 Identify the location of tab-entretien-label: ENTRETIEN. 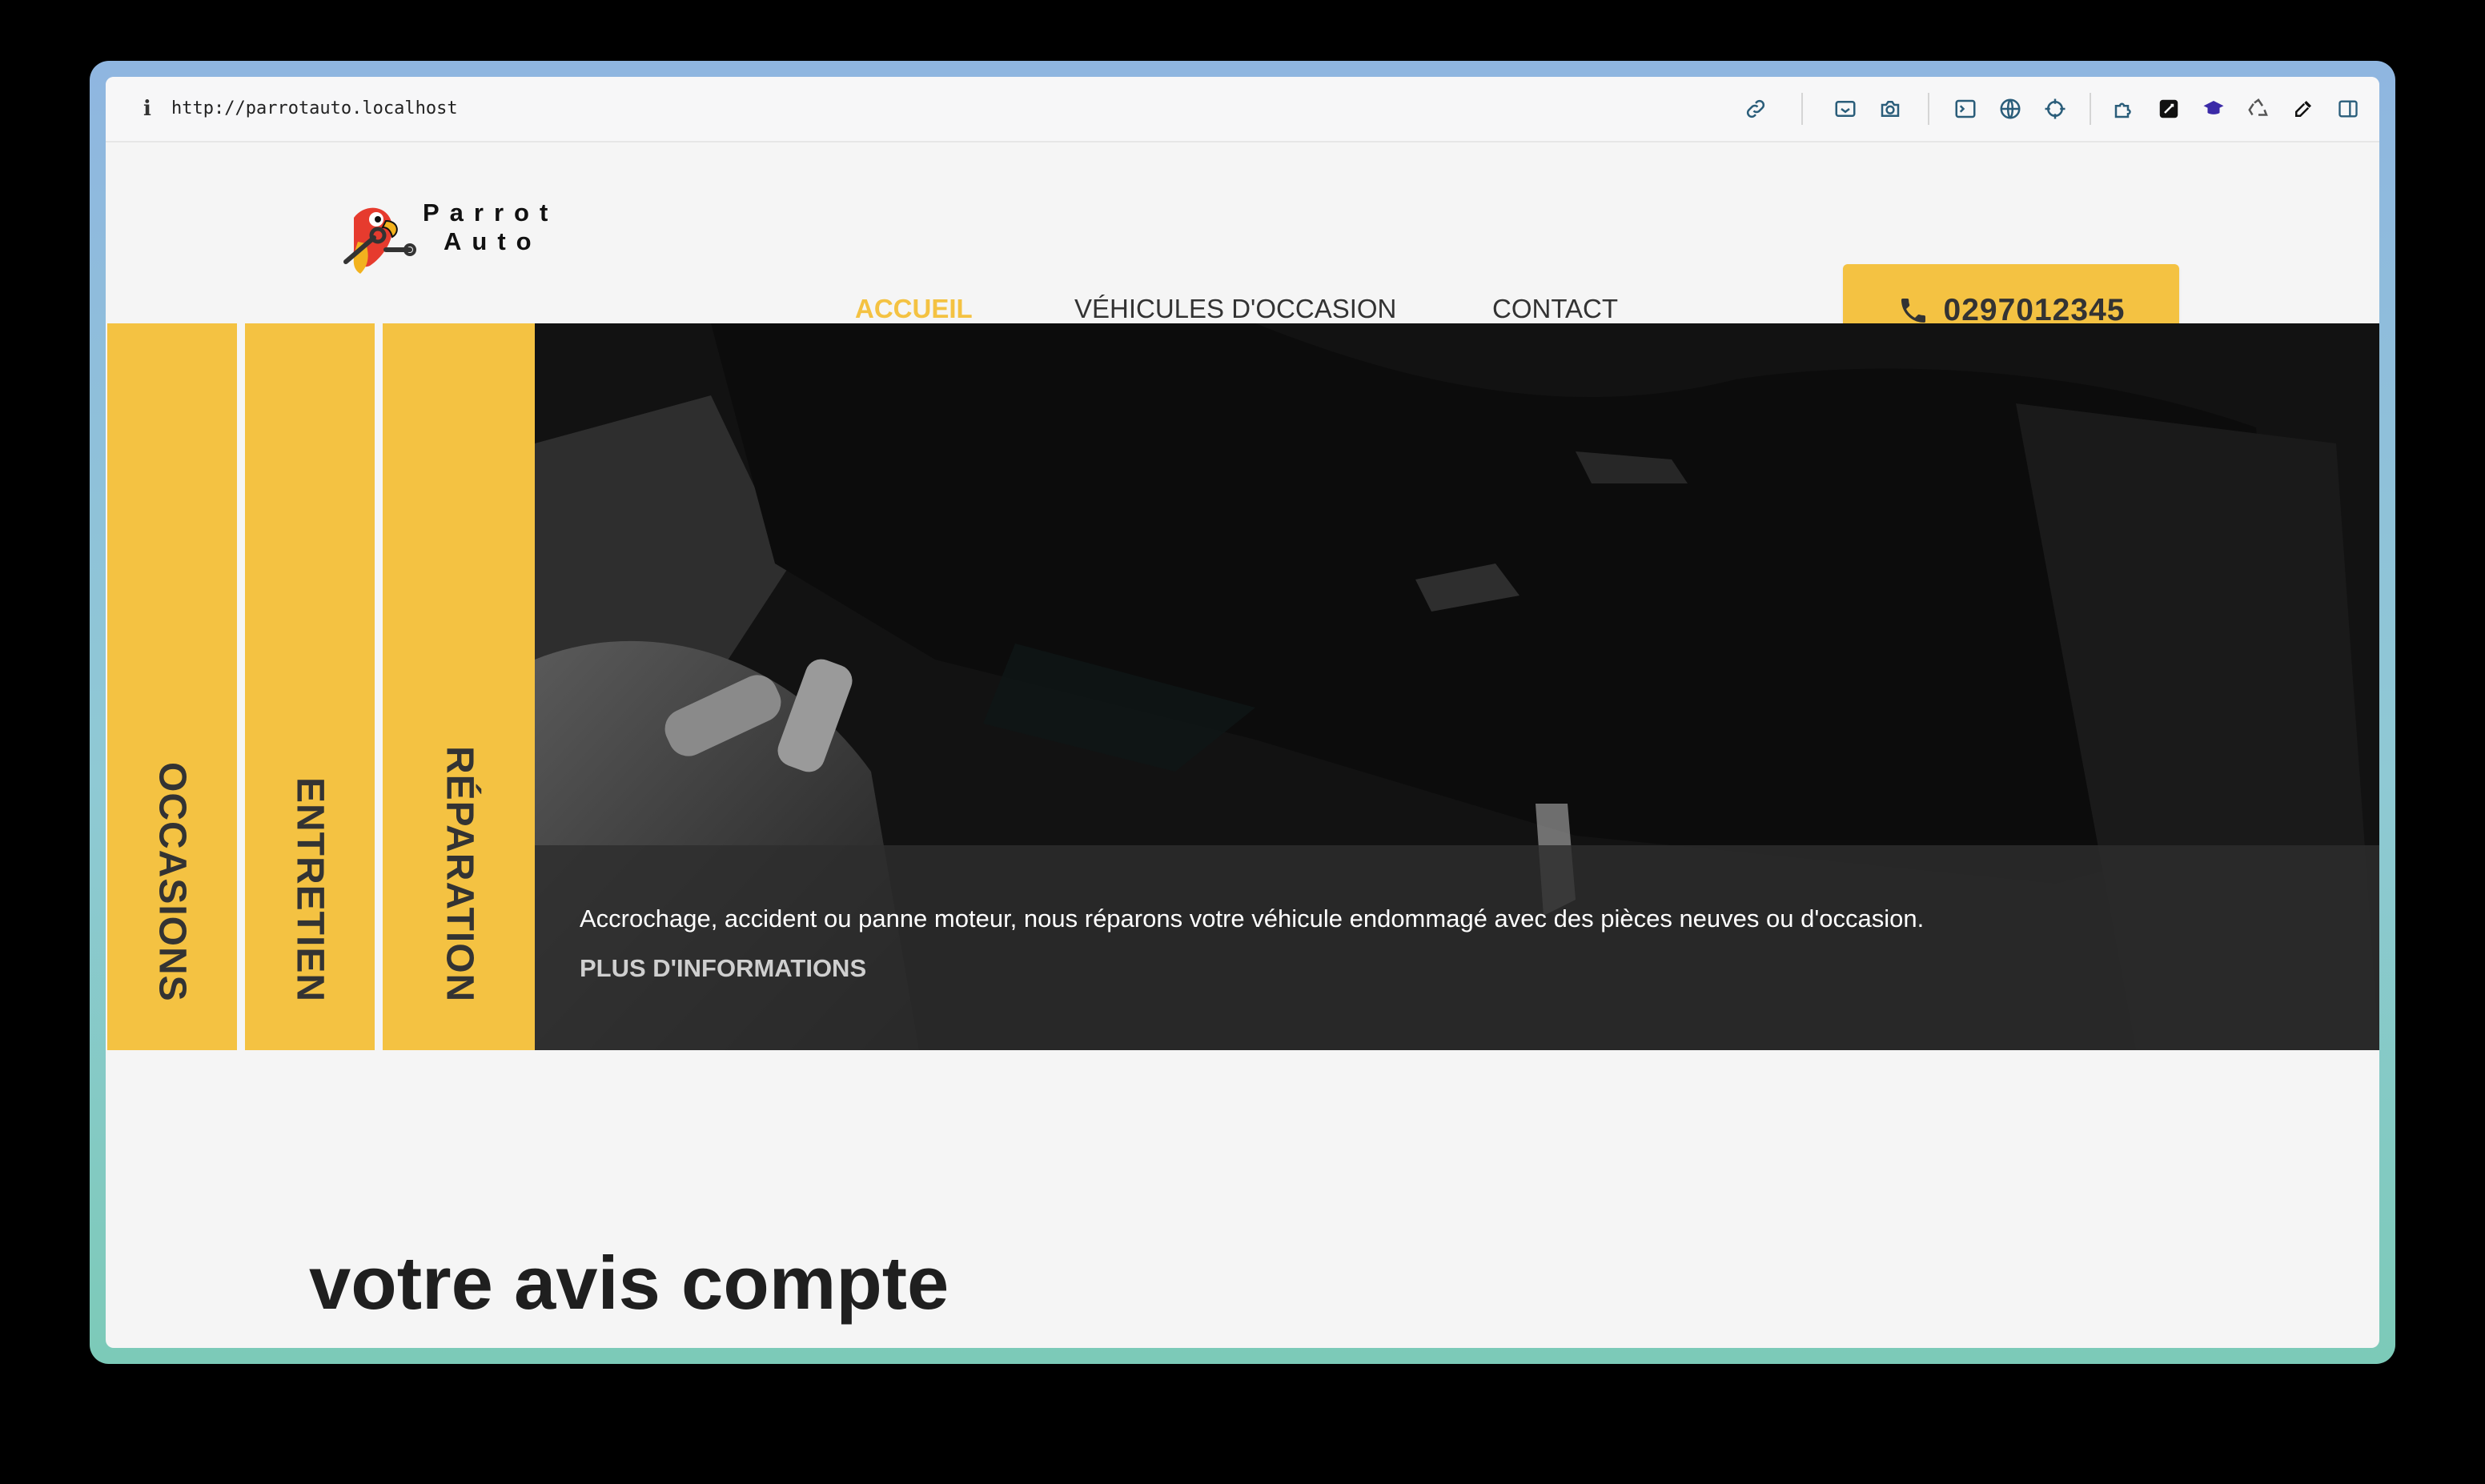
(309, 889).